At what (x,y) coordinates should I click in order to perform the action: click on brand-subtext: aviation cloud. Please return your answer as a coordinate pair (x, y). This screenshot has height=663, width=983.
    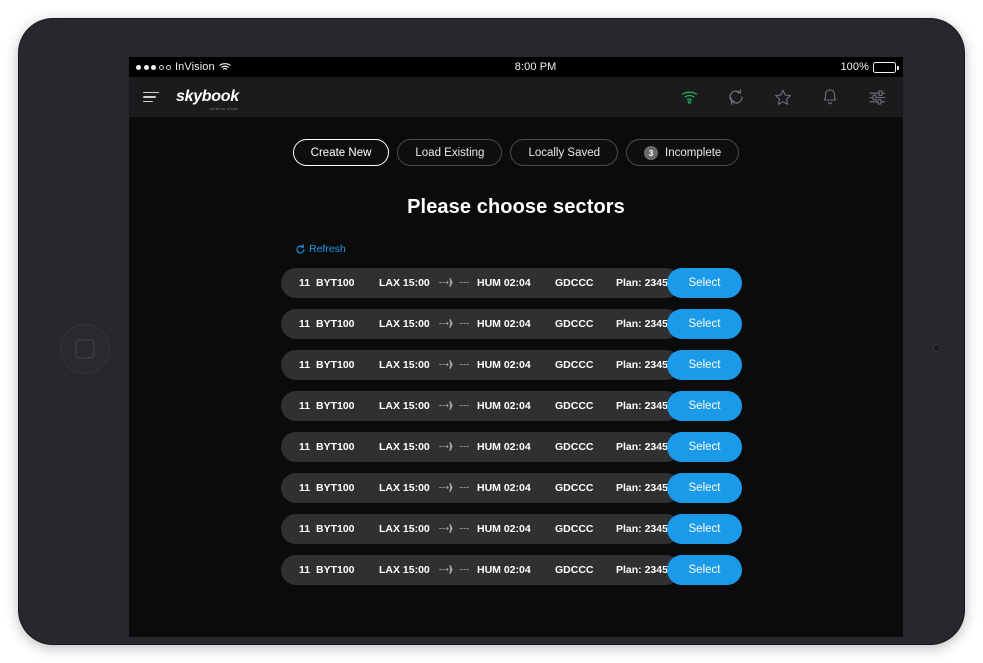
    Looking at the image, I should click on (223, 109).